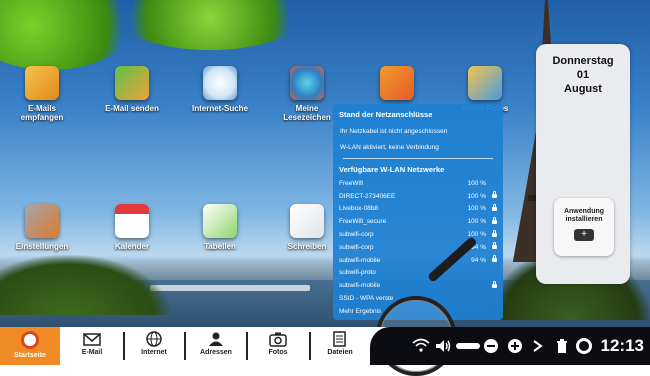 Image resolution: width=650 pixels, height=376 pixels. What do you see at coordinates (220, 83) in the screenshot?
I see `globe-www-icon` at bounding box center [220, 83].